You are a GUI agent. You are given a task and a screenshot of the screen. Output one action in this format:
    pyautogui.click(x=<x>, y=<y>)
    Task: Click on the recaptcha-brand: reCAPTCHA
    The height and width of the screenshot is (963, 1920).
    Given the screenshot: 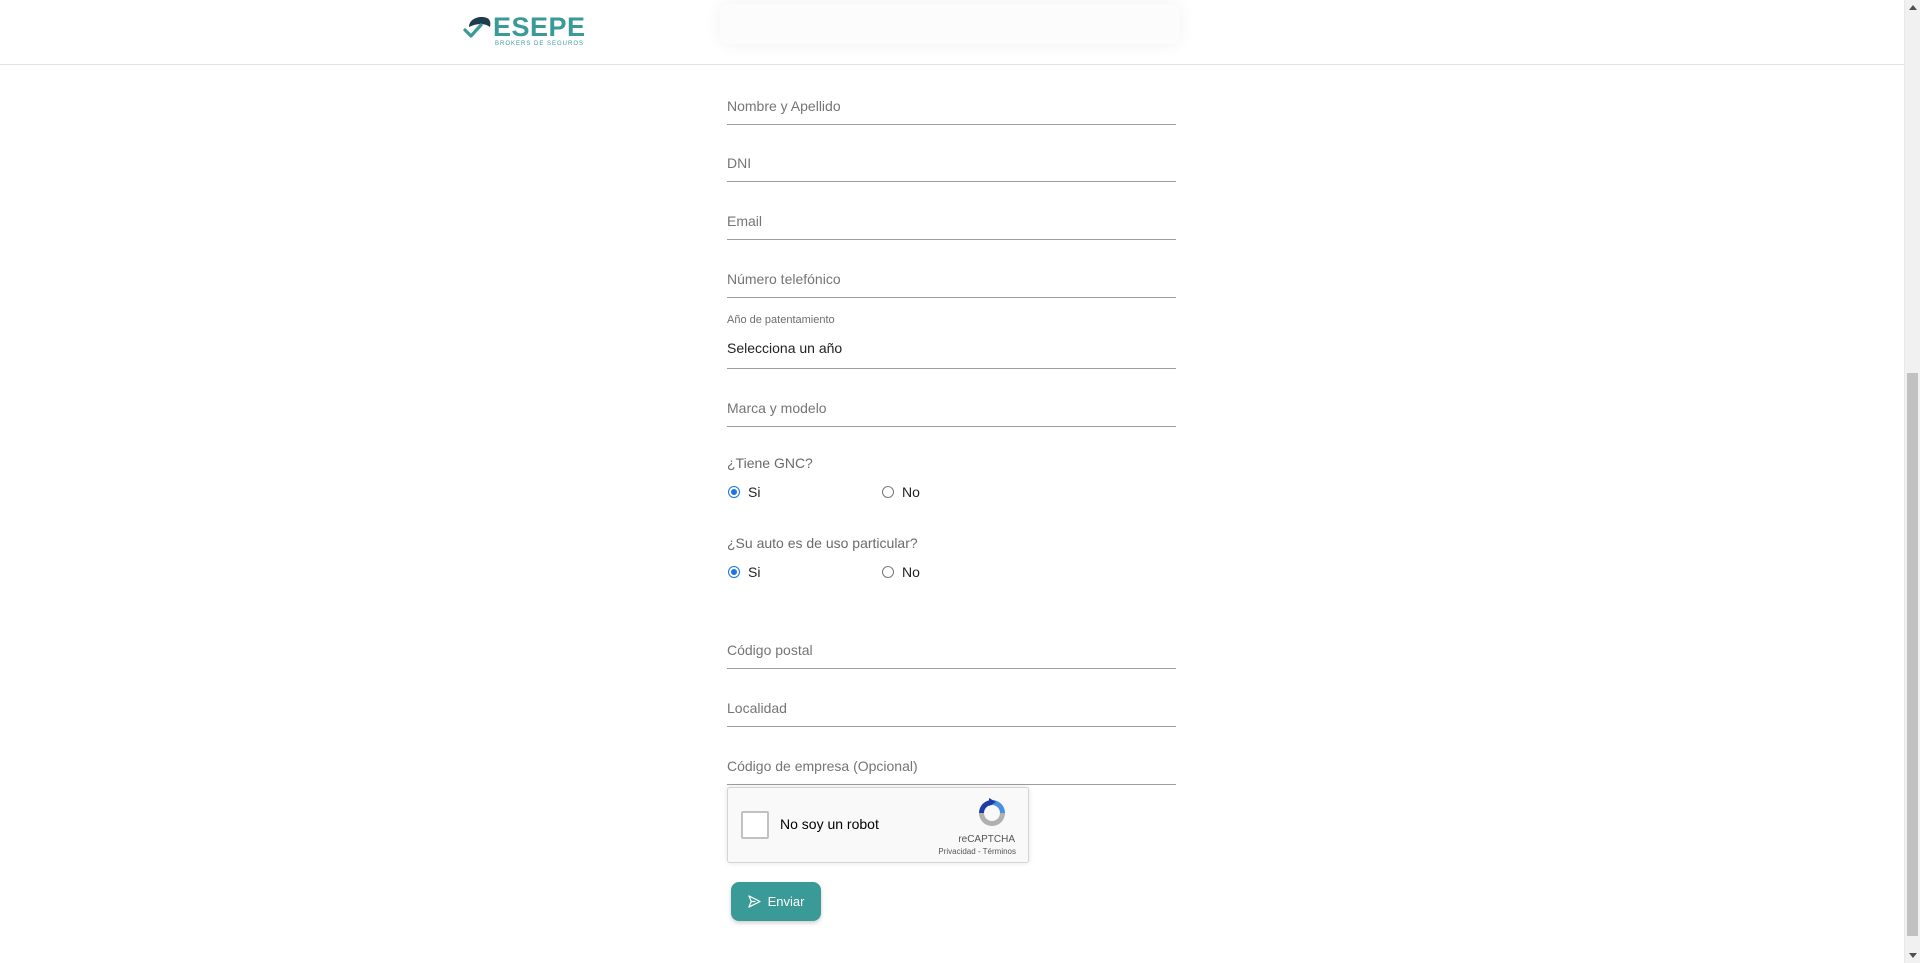 What is the action you would take?
    pyautogui.click(x=986, y=839)
    